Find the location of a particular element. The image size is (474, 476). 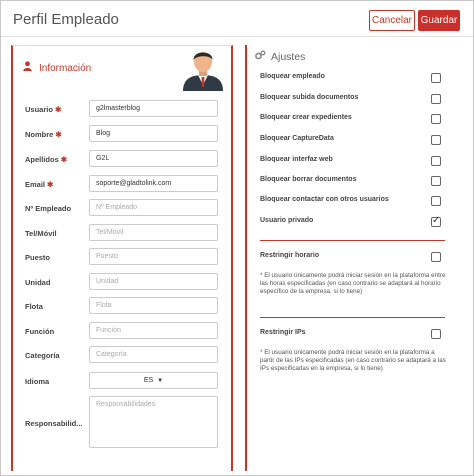

checkbox-block-delete is located at coordinates (436, 181).